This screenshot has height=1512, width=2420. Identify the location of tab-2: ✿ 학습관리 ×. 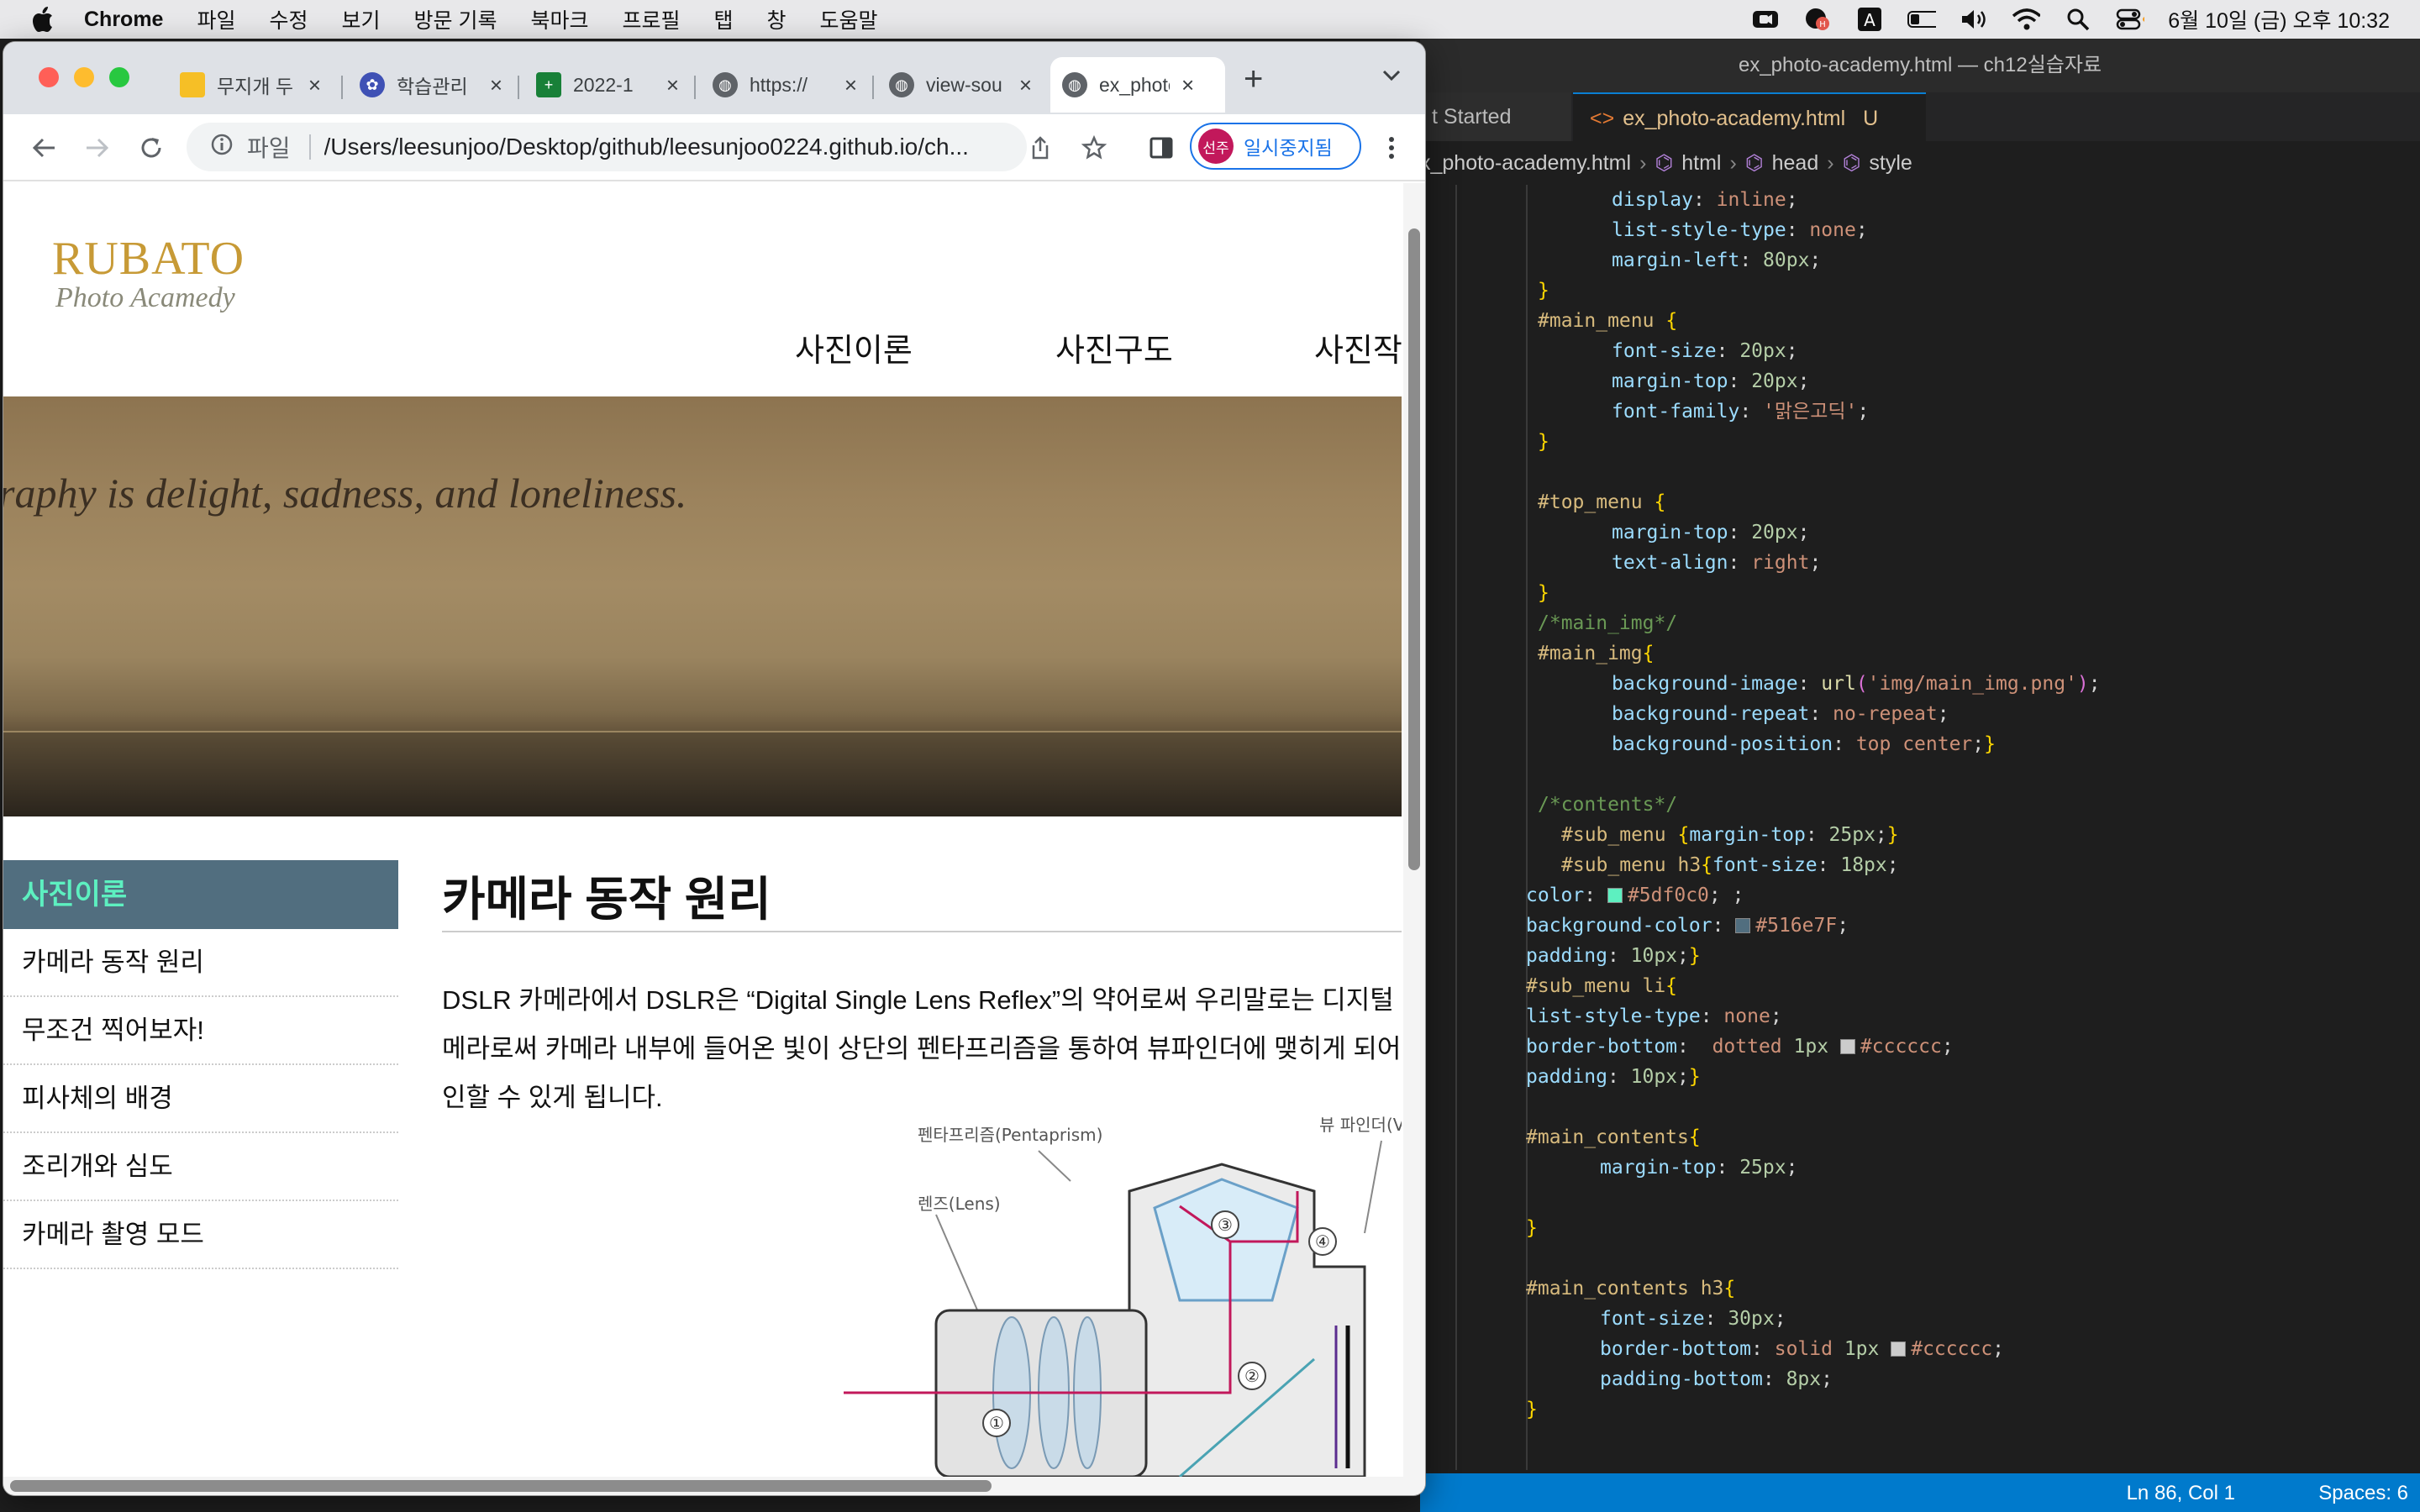
(431, 85).